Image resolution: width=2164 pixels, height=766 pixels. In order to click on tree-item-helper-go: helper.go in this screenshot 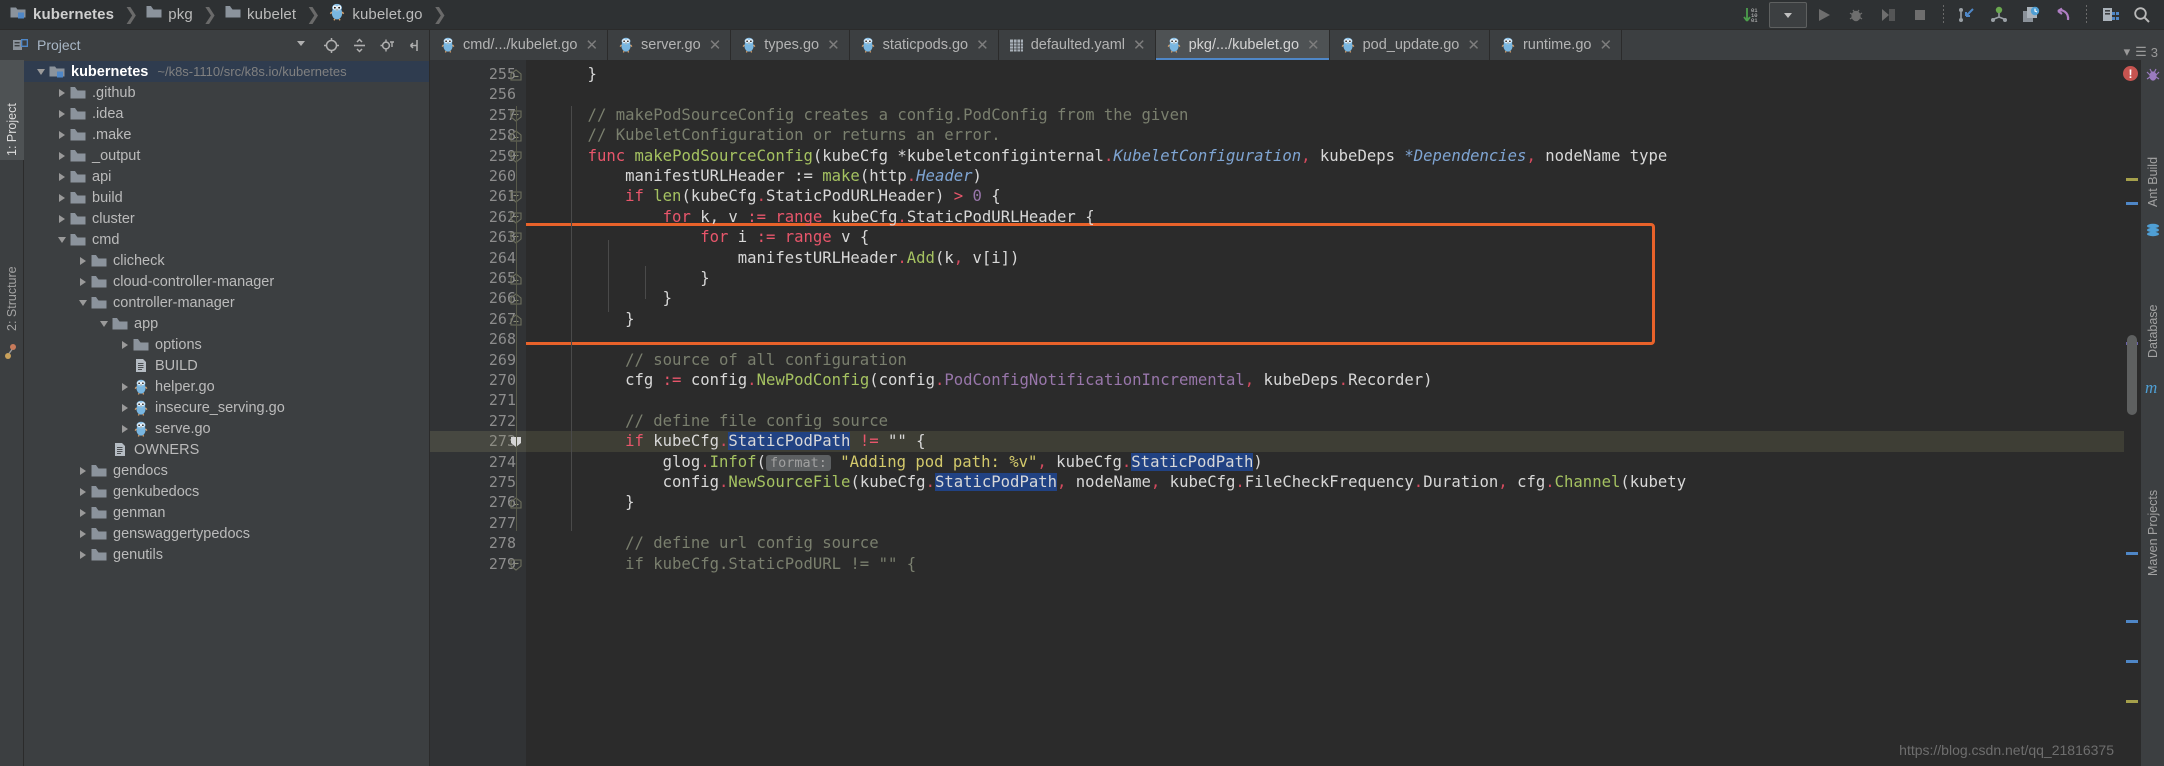, I will do `click(226, 386)`.